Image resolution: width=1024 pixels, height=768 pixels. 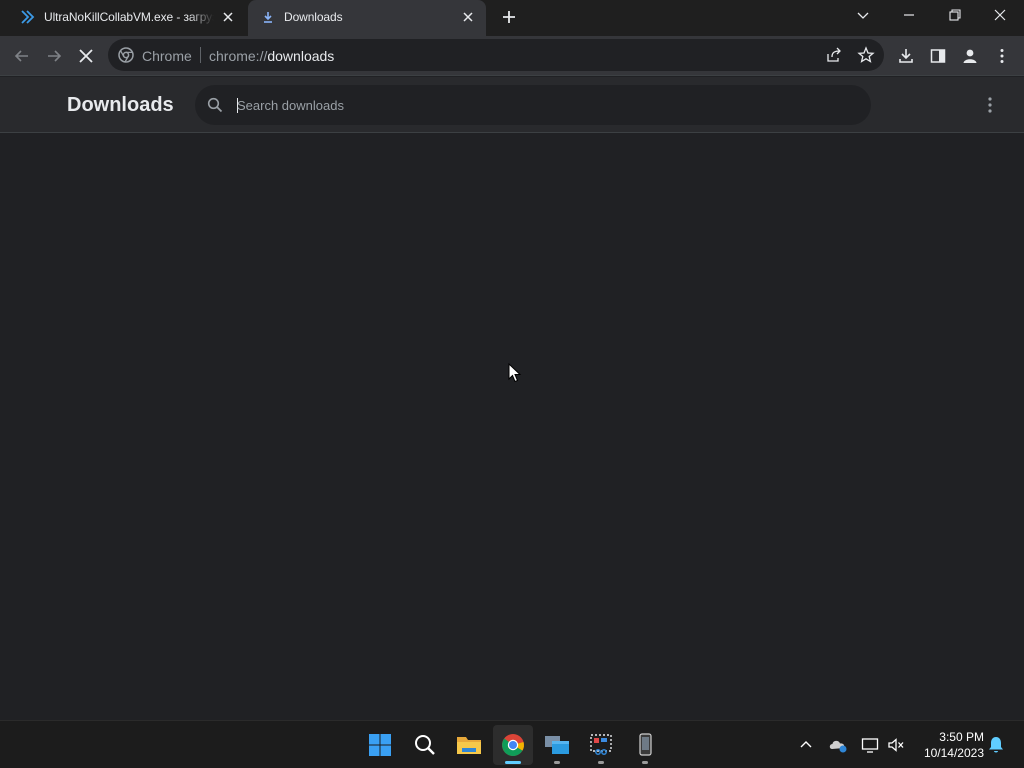 I want to click on close-window-icon, so click(x=1000, y=15).